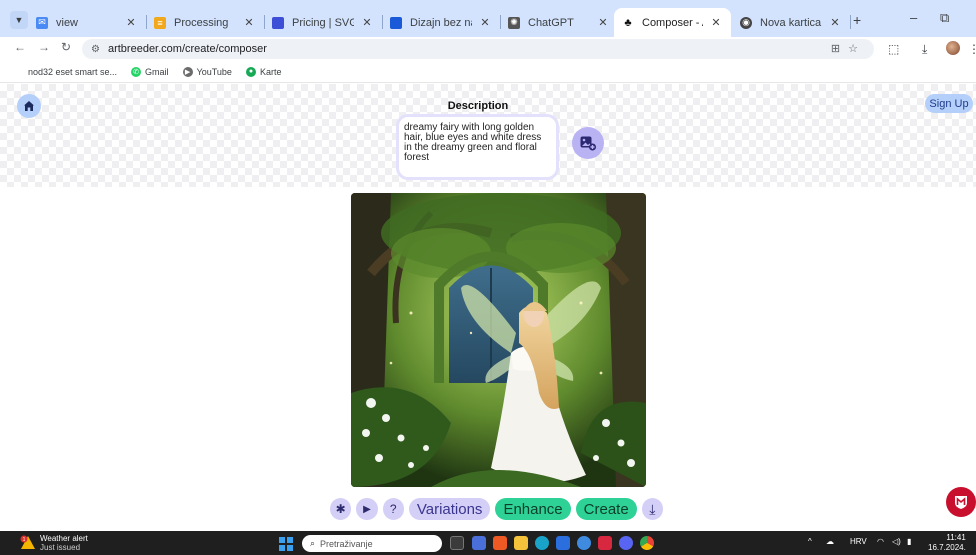 The image size is (976, 555). What do you see at coordinates (521, 543) in the screenshot?
I see `file-explorer-icon` at bounding box center [521, 543].